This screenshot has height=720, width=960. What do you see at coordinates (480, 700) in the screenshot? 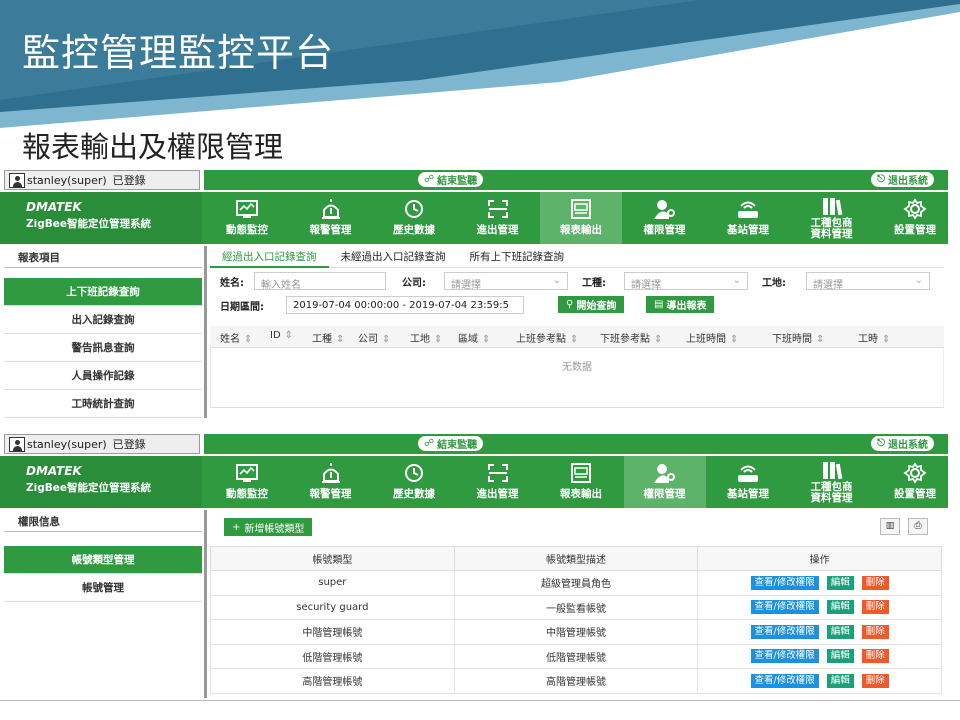
I see `footer-divider` at bounding box center [480, 700].